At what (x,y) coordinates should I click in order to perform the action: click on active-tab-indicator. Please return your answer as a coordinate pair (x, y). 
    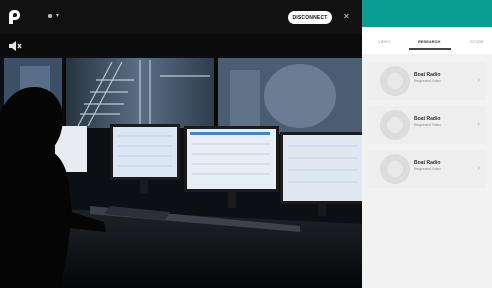
    Looking at the image, I should click on (430, 49).